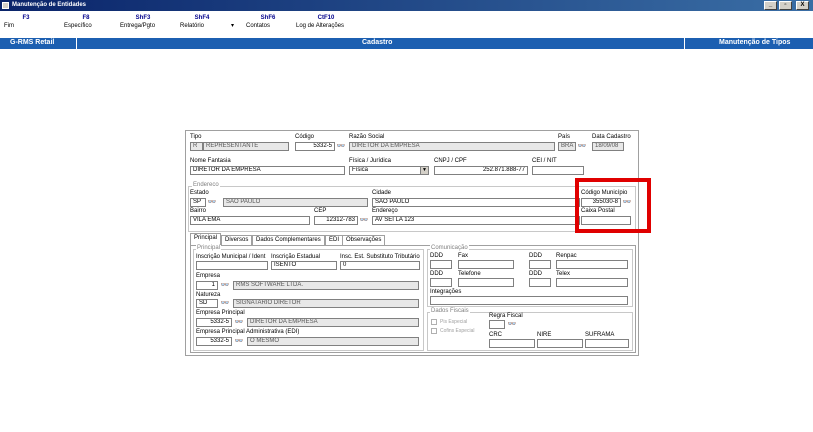 The height and width of the screenshot is (432, 813). What do you see at coordinates (333, 341) in the screenshot?
I see `empresa-admin-desc-field: O MESMO` at bounding box center [333, 341].